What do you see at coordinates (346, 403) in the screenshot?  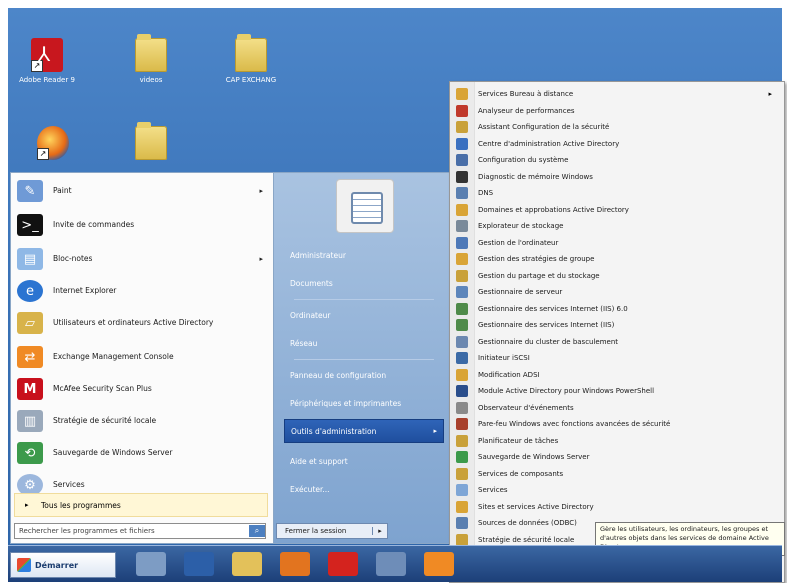 I see `start-right-label: Périphériques et imprimantes` at bounding box center [346, 403].